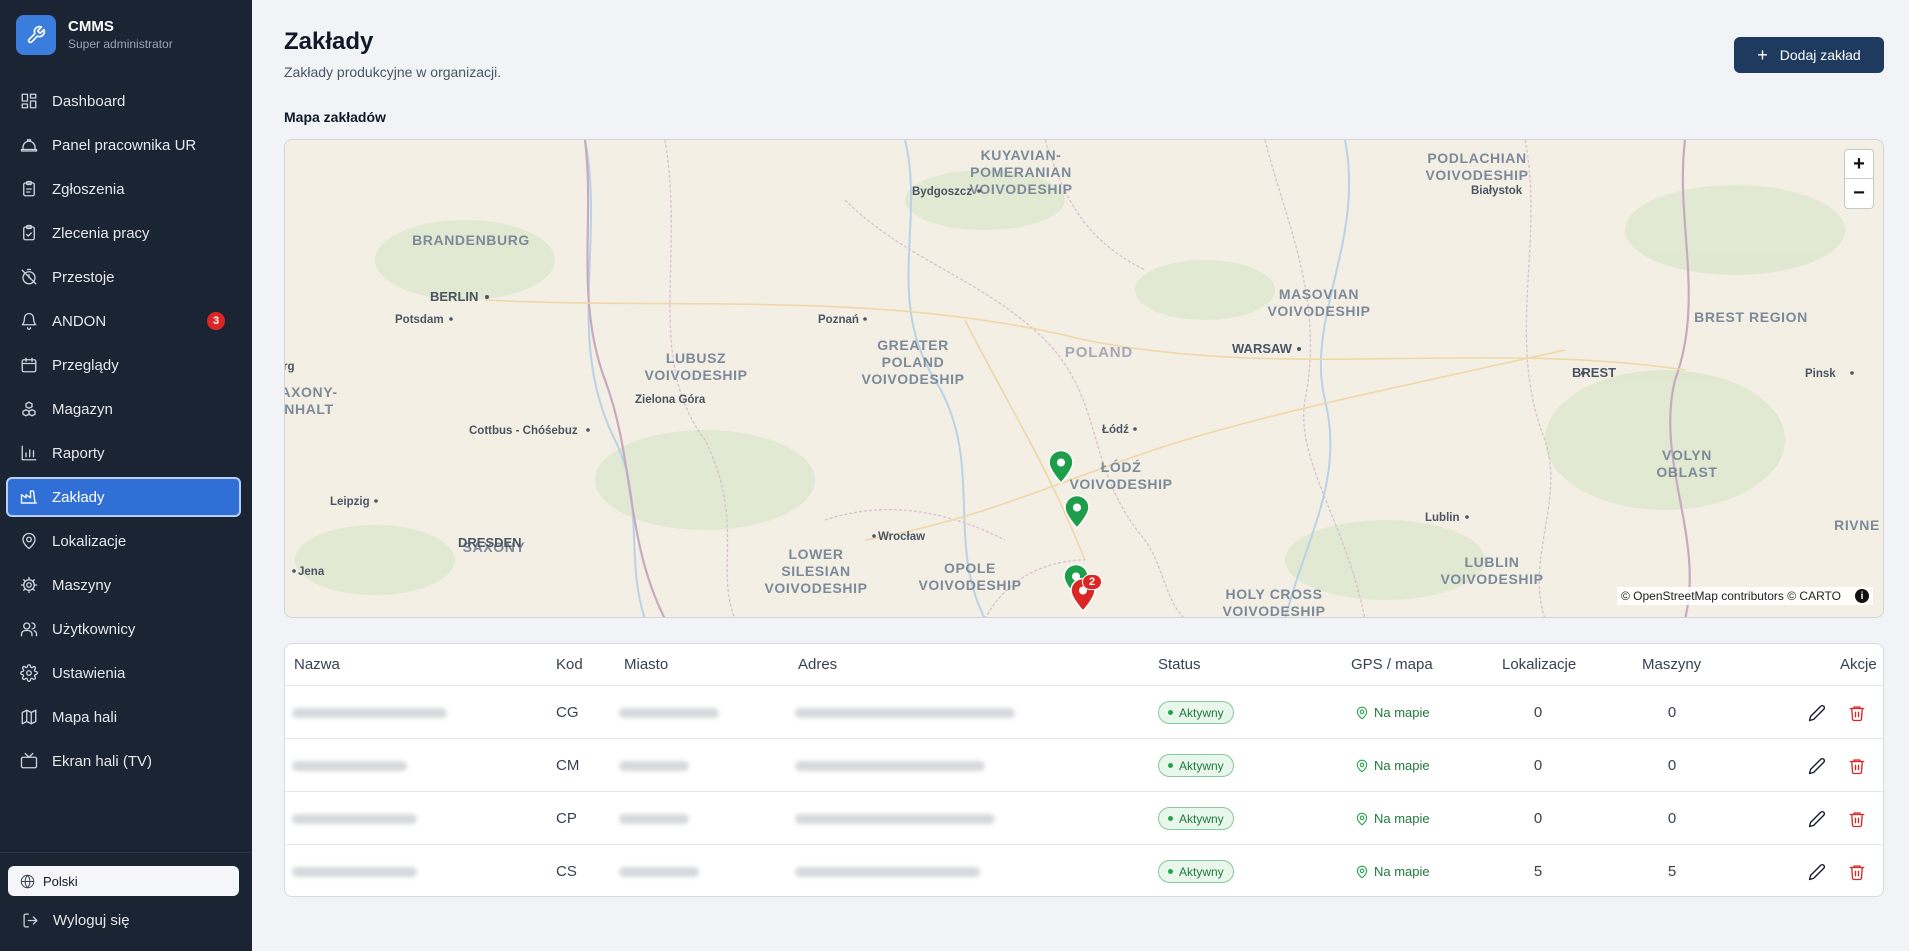 This screenshot has height=951, width=1909. Describe the element at coordinates (838, 320) in the screenshot. I see `map-label: Poznań` at that location.